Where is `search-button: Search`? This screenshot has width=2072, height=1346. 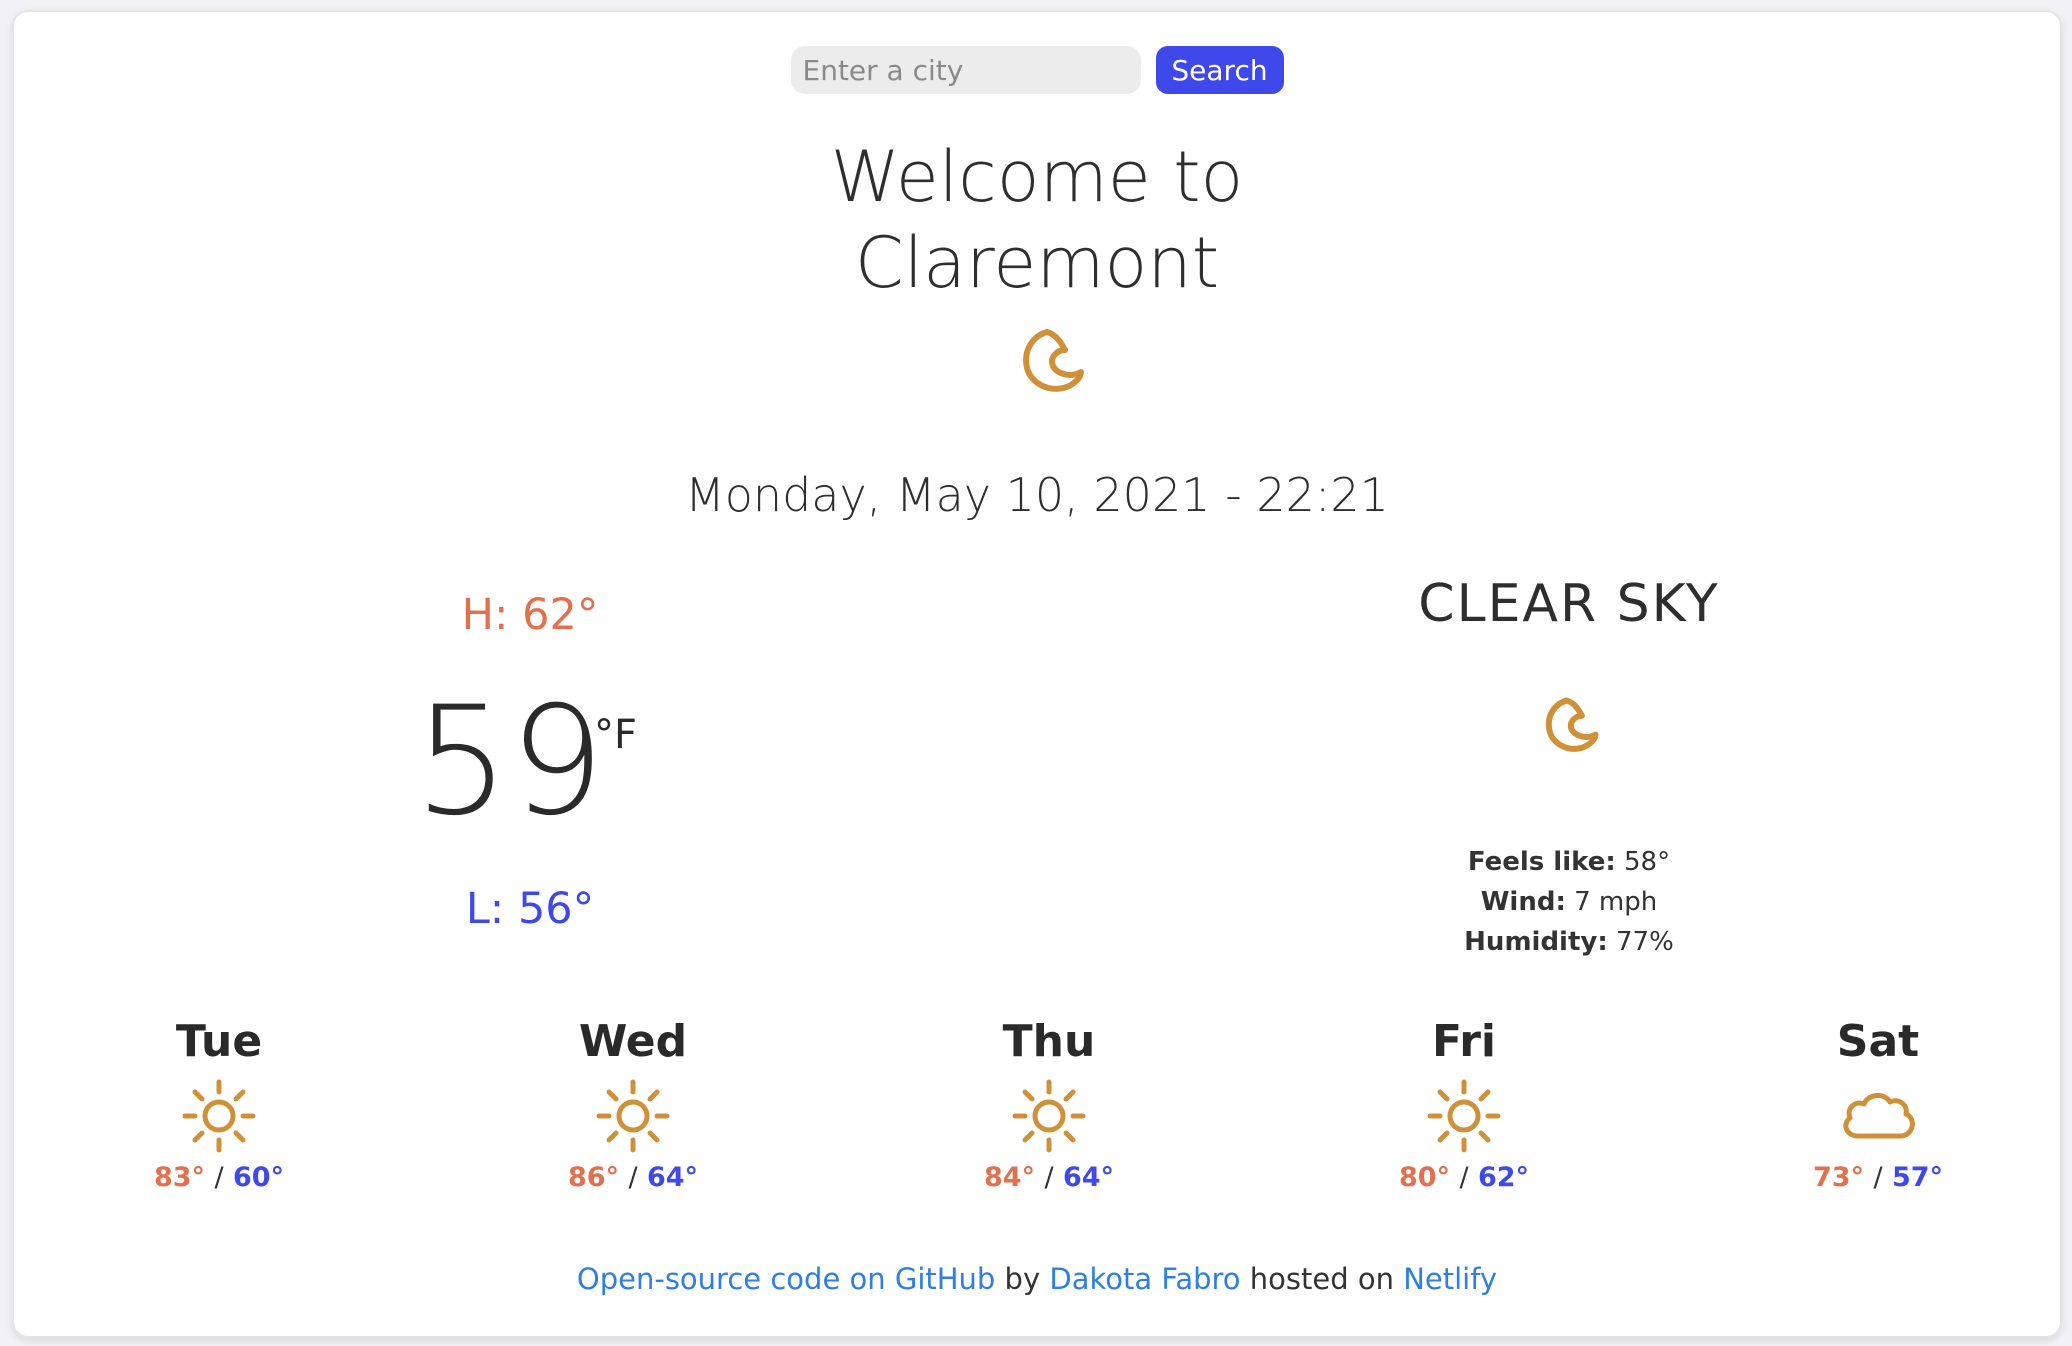 search-button: Search is located at coordinates (1219, 70).